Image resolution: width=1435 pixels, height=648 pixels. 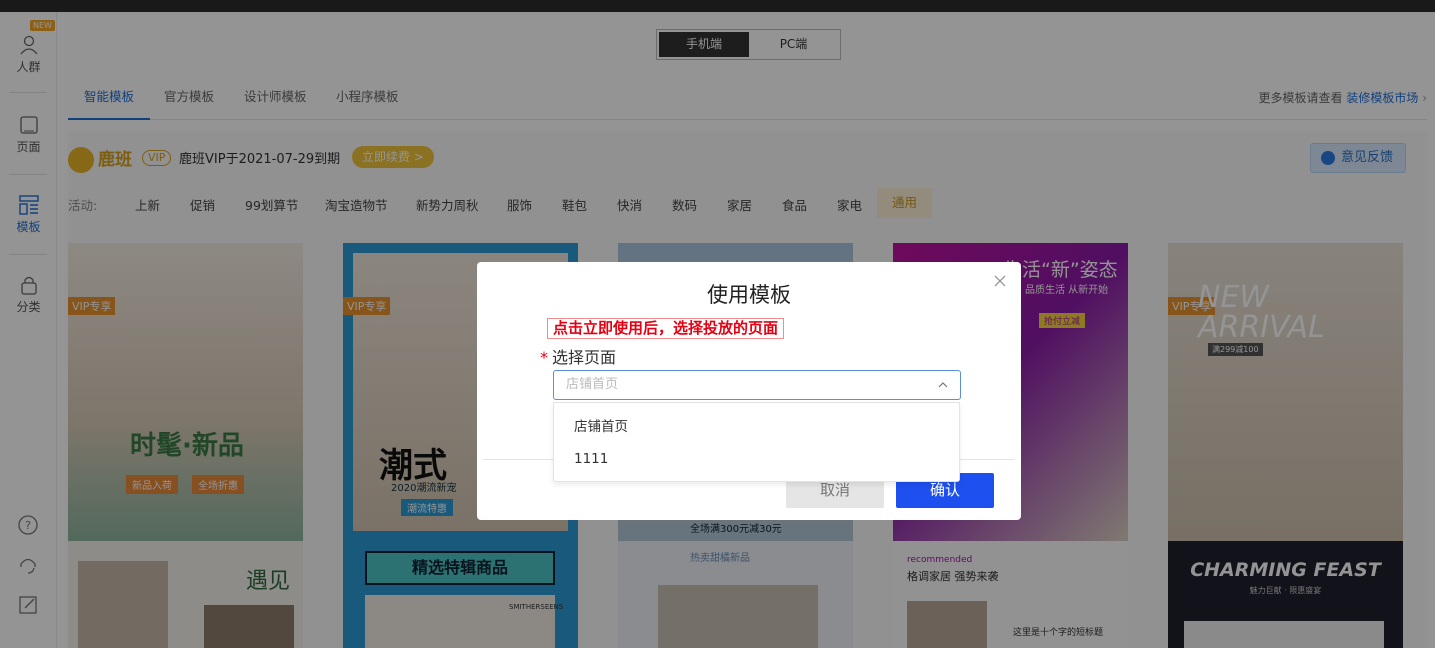 I want to click on select-placeholder: 店铺首页, so click(x=592, y=384).